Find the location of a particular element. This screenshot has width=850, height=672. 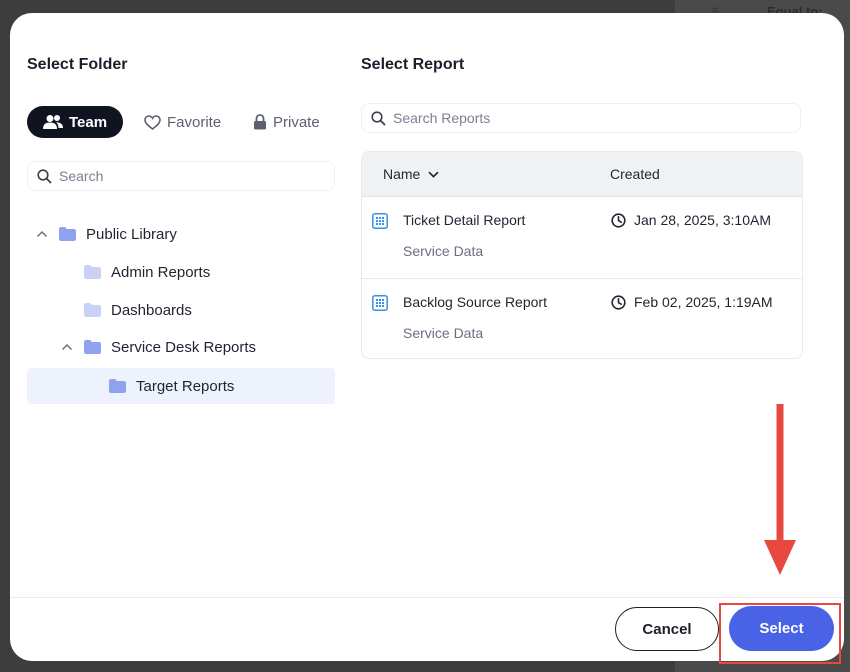

tree-label: Public Library is located at coordinates (131, 234).